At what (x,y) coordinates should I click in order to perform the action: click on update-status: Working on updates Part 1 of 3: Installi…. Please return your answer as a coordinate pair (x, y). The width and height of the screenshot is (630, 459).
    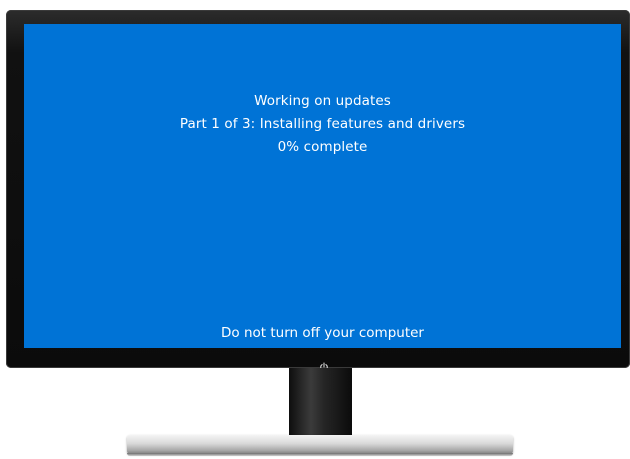
    Looking at the image, I should click on (322, 124).